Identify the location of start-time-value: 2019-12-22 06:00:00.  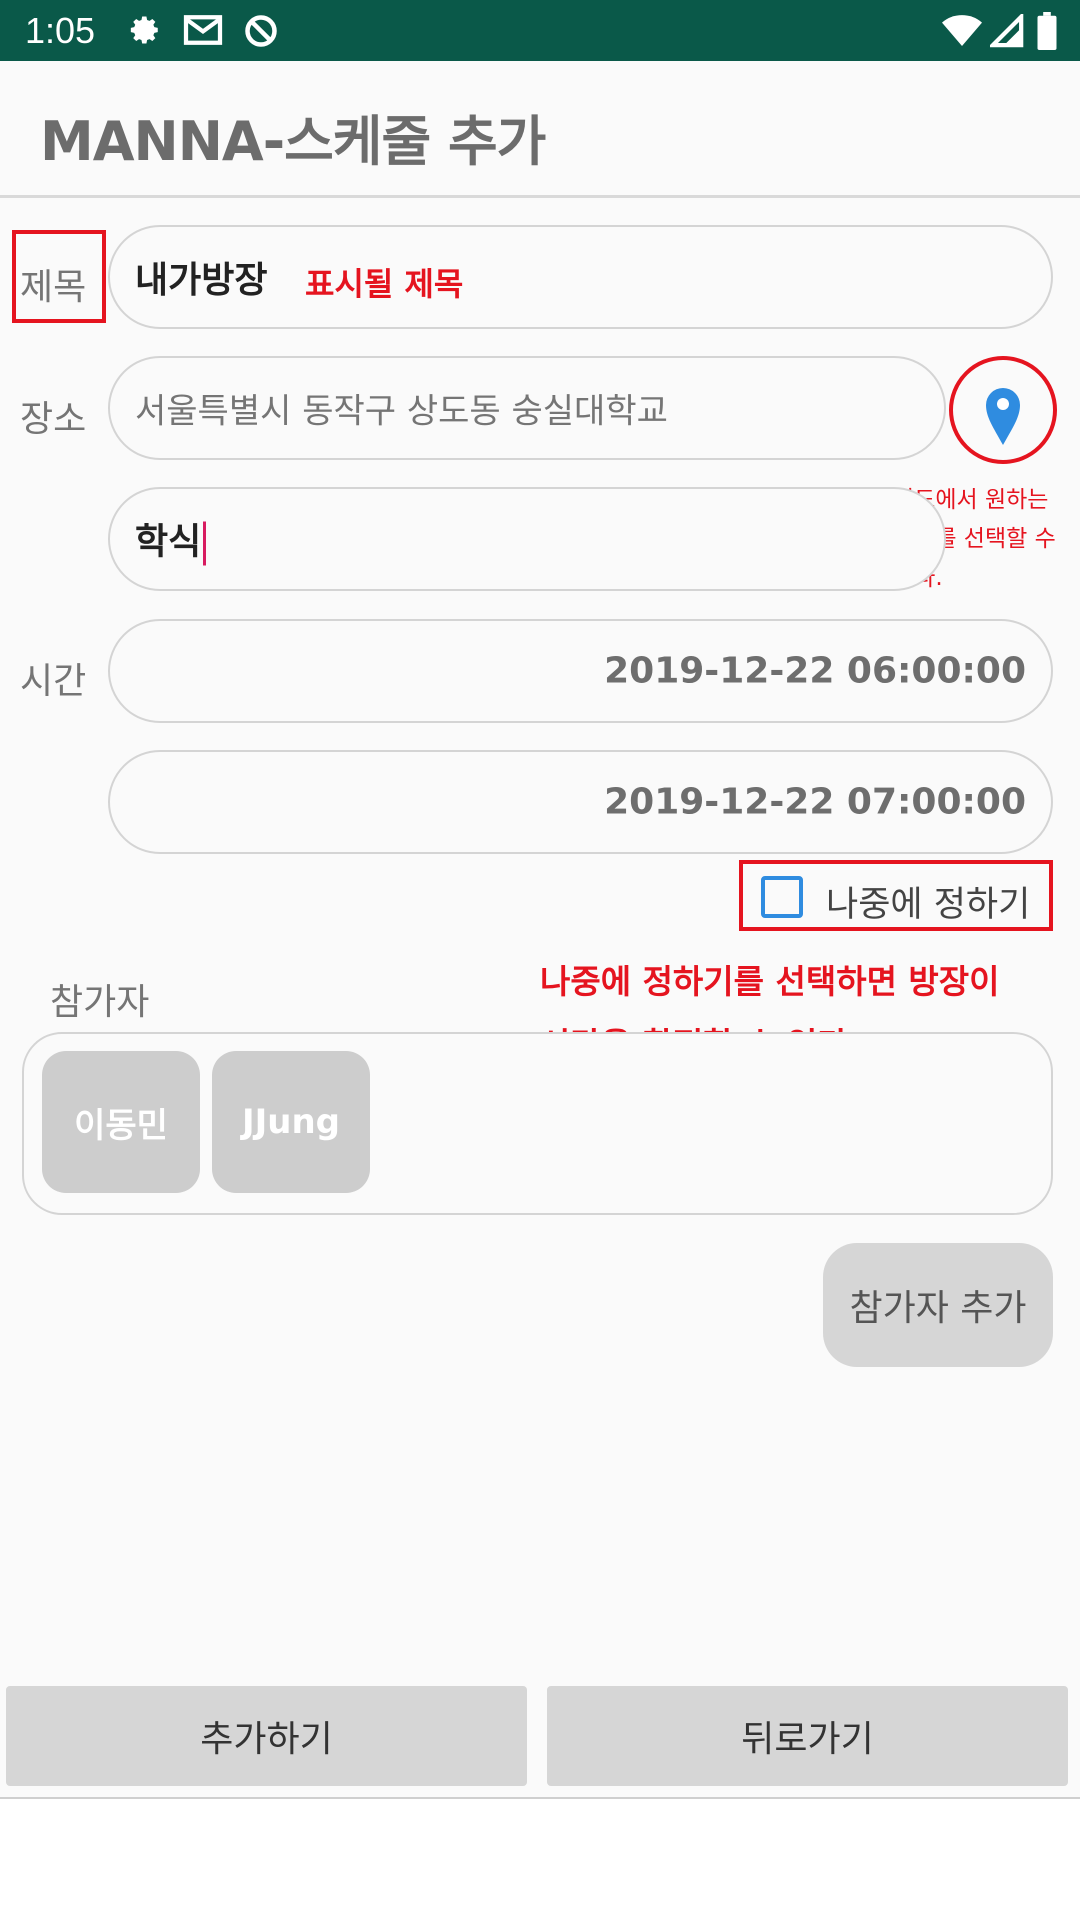
(815, 671).